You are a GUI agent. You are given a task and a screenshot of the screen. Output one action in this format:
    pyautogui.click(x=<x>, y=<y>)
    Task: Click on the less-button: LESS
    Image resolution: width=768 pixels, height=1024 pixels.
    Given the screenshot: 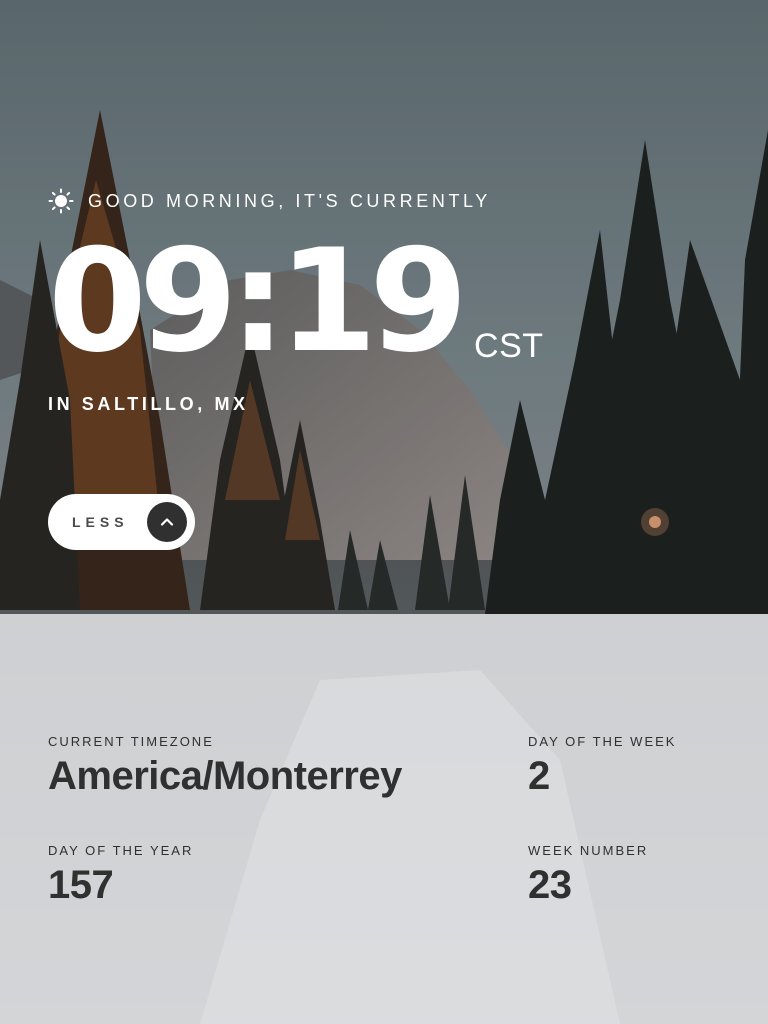 What is the action you would take?
    pyautogui.click(x=121, y=522)
    